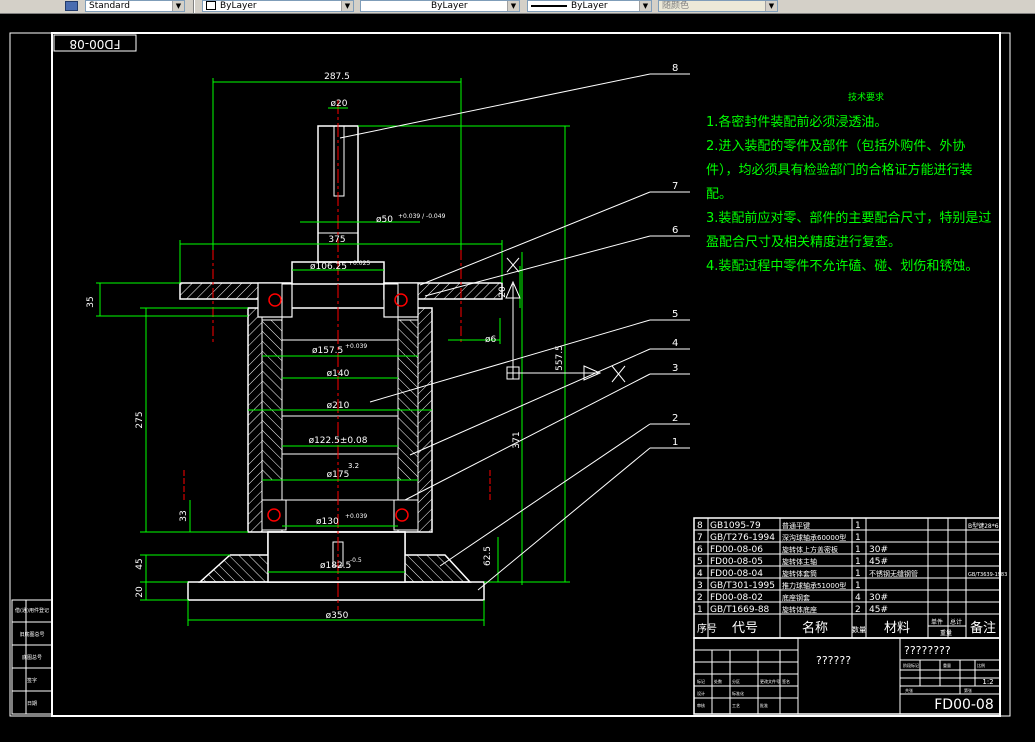  What do you see at coordinates (797, 122) in the screenshot?
I see `tech-line: 1.各密封件装配前必须浸透油。` at bounding box center [797, 122].